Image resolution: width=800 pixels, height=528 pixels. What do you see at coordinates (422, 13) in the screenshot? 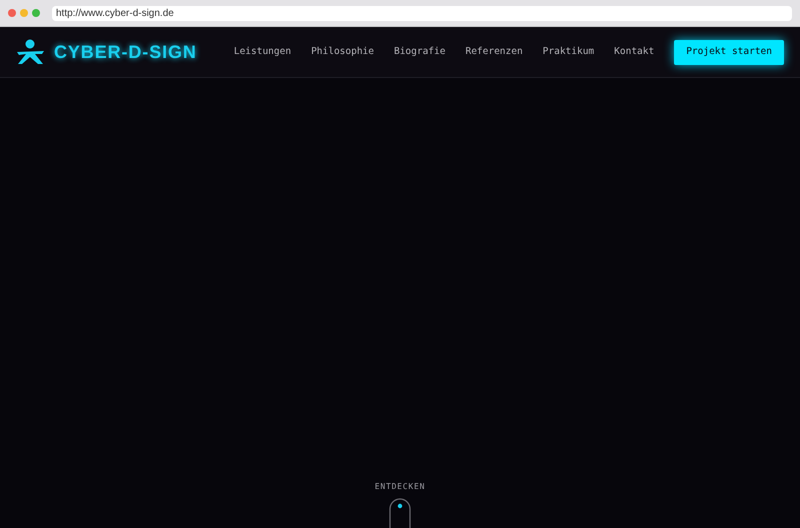
I see `address-bar: http://www.cyber-d-sign.de` at bounding box center [422, 13].